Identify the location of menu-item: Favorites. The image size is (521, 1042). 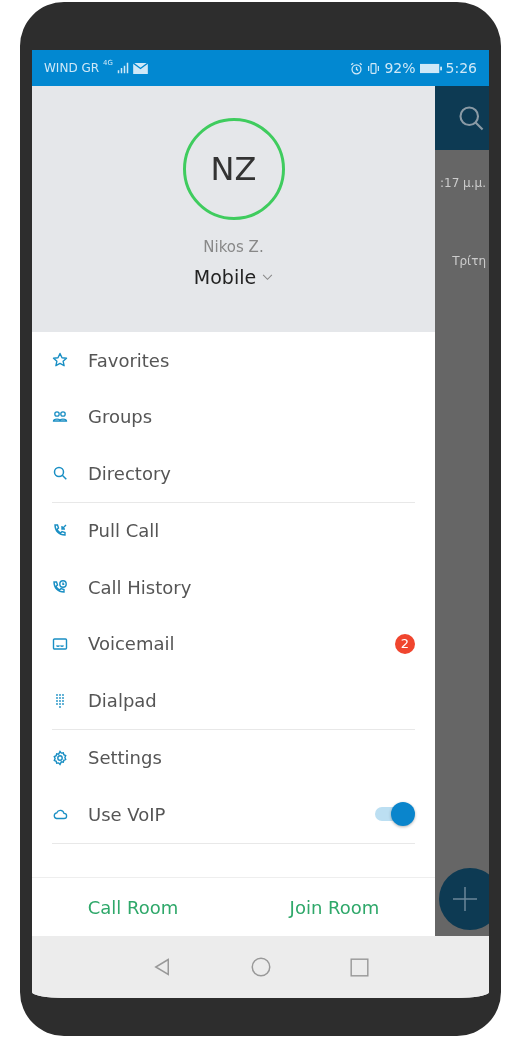
(223, 360).